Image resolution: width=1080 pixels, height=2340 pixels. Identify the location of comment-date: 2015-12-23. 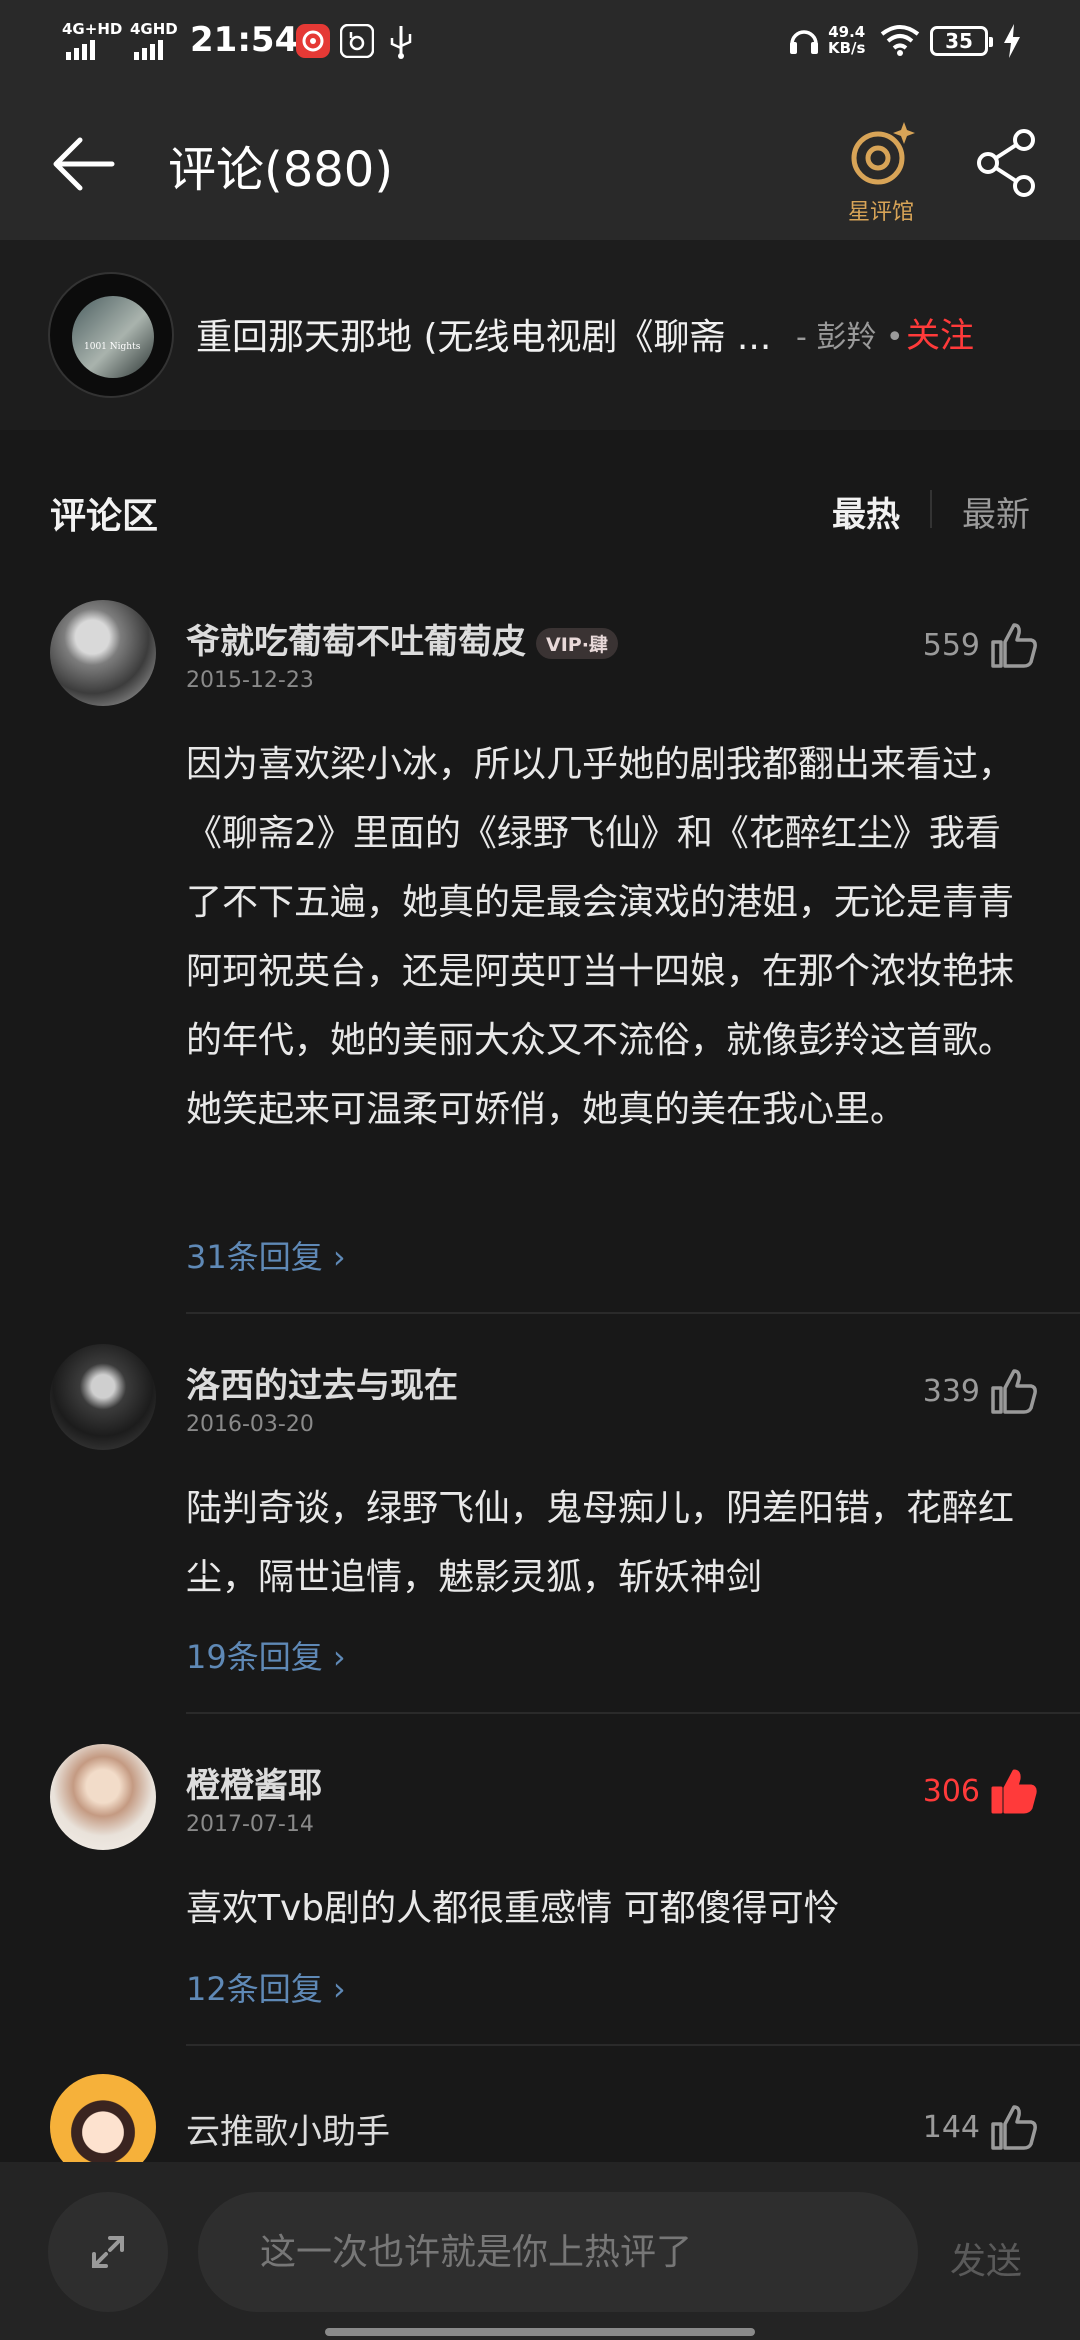
(250, 680).